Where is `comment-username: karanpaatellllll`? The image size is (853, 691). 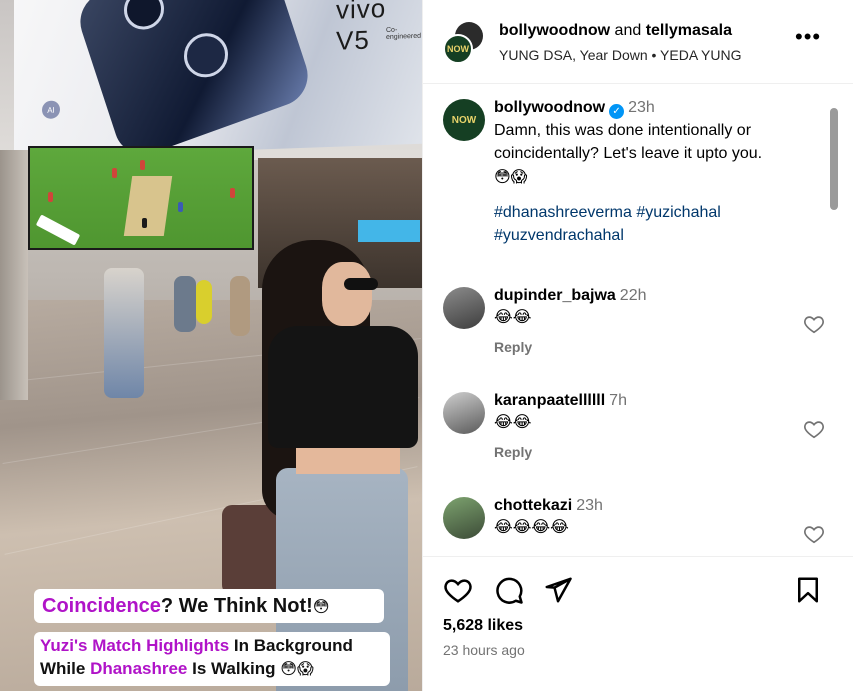 comment-username: karanpaatellllll is located at coordinates (549, 400).